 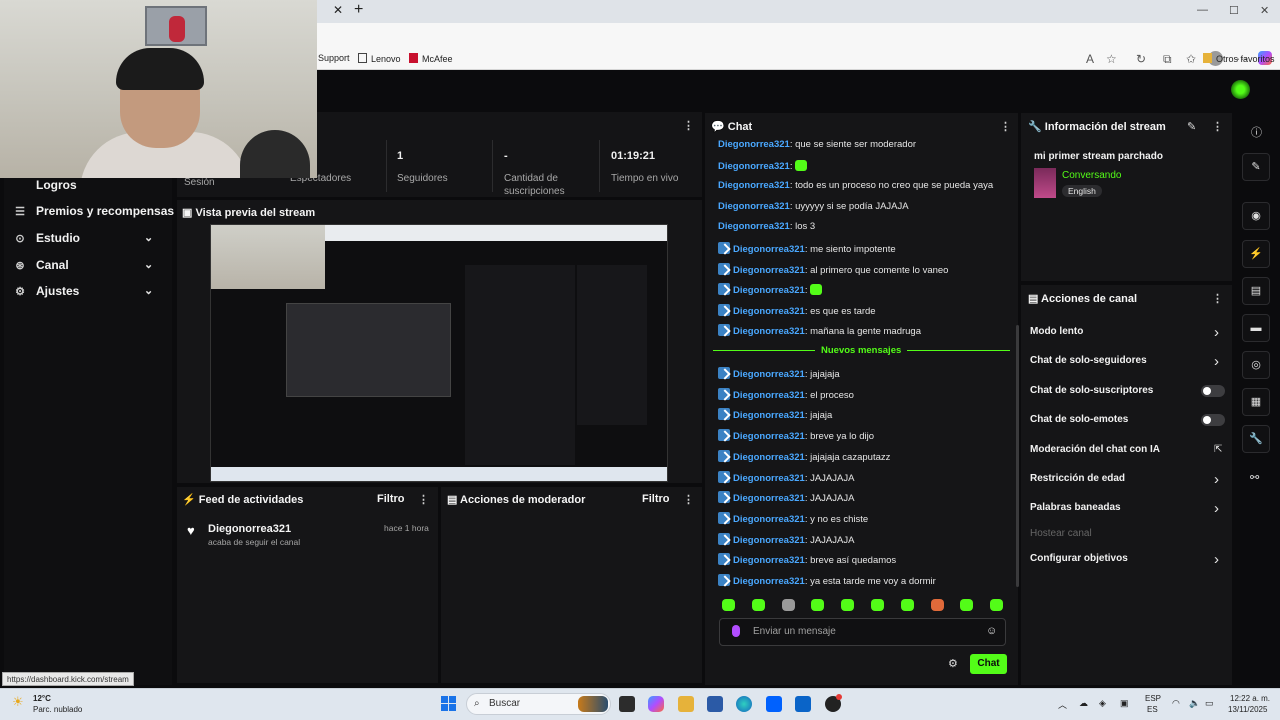 I want to click on microphone-icon, so click(x=736, y=631).